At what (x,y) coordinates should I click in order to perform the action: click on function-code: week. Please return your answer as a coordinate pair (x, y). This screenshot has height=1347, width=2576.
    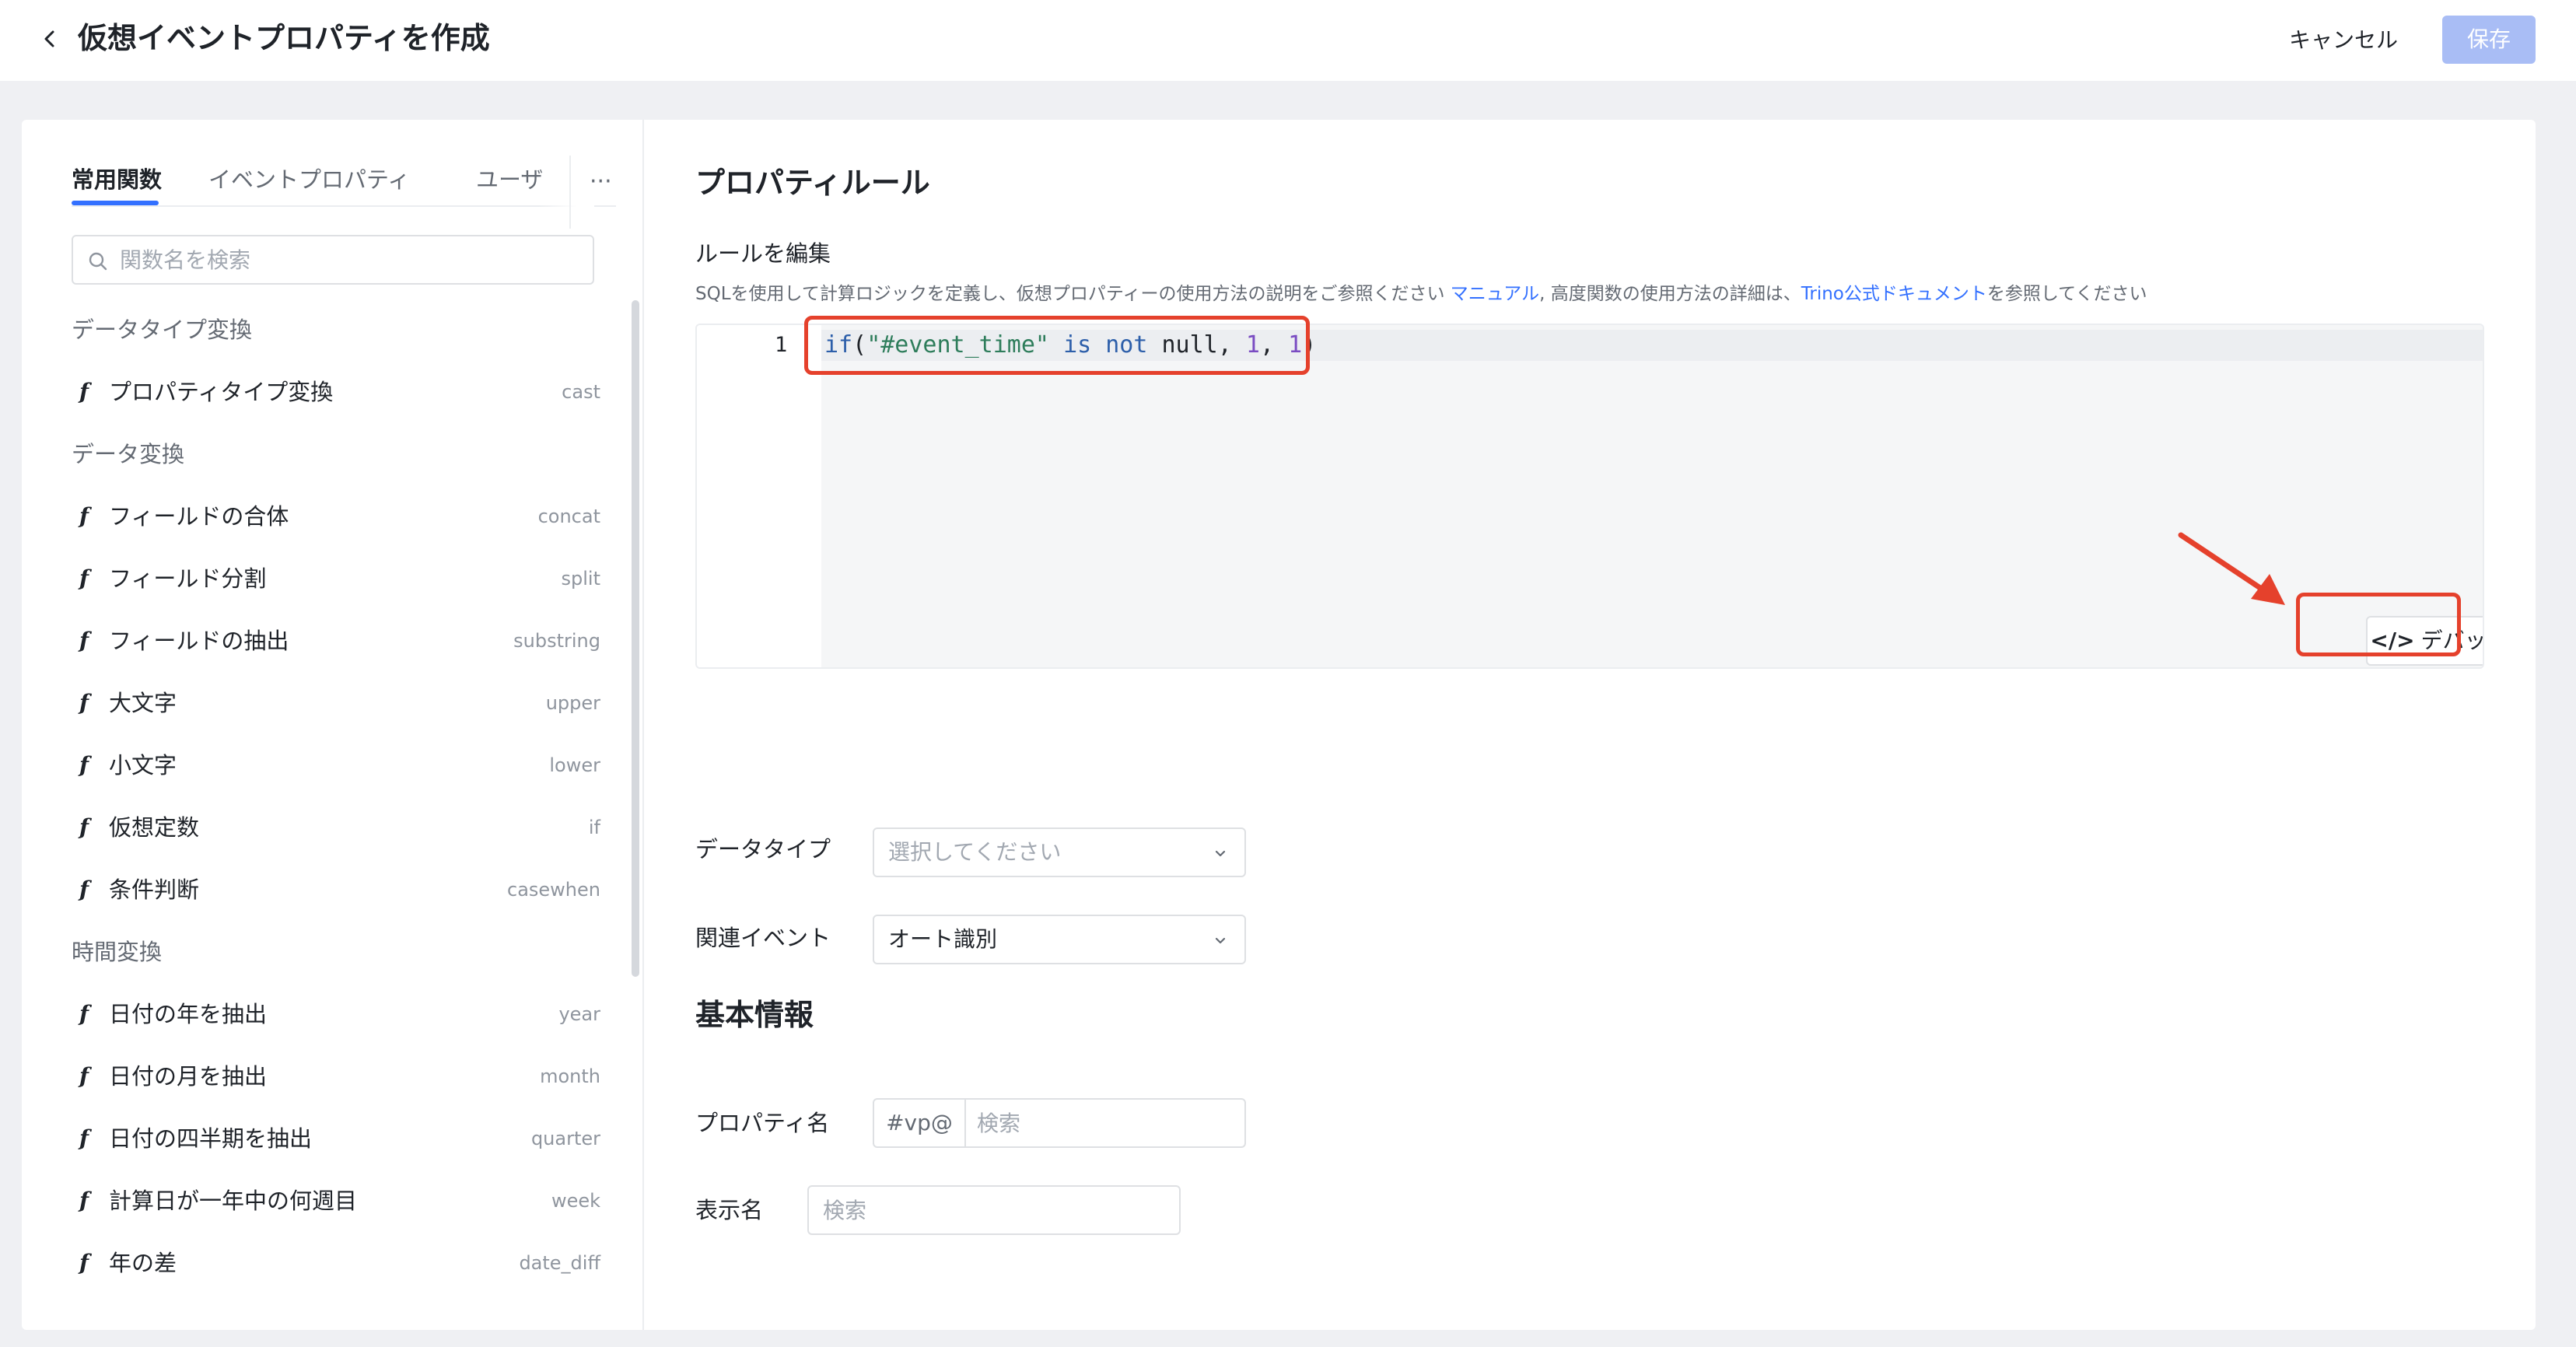
    Looking at the image, I should click on (575, 1201).